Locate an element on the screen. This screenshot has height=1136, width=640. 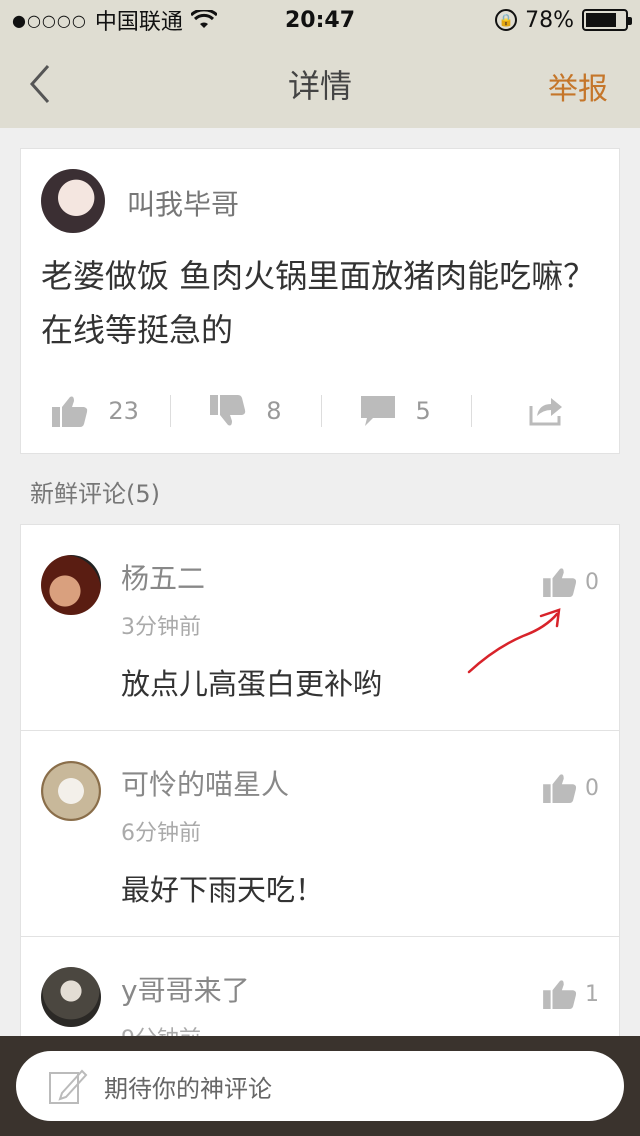
comment-bubble-icon is located at coordinates (378, 411).